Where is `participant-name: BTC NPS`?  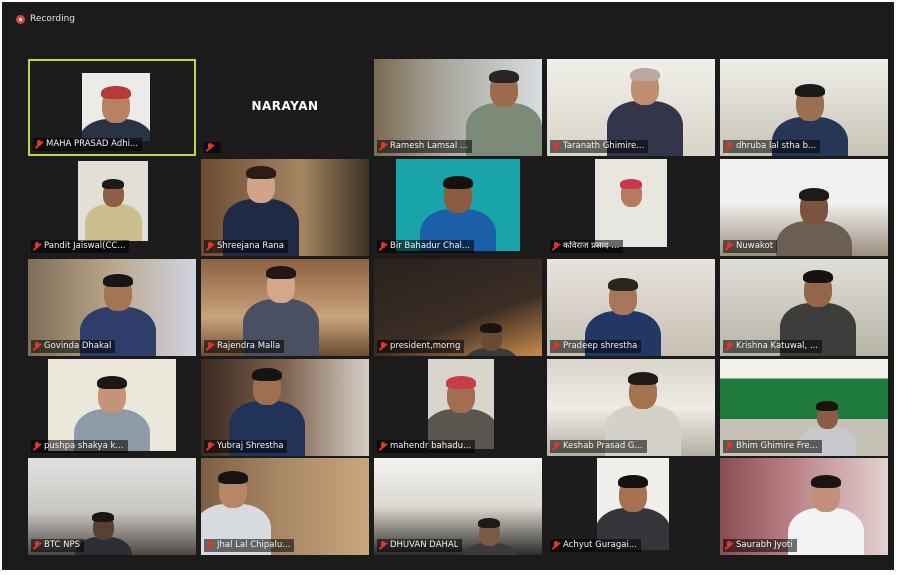 participant-name: BTC NPS is located at coordinates (62, 545).